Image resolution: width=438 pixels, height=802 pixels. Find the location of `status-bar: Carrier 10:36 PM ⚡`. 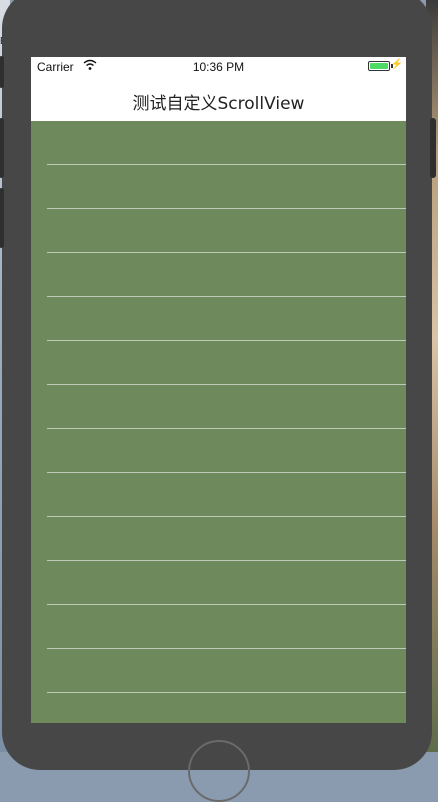

status-bar: Carrier 10:36 PM ⚡ is located at coordinates (218, 67).